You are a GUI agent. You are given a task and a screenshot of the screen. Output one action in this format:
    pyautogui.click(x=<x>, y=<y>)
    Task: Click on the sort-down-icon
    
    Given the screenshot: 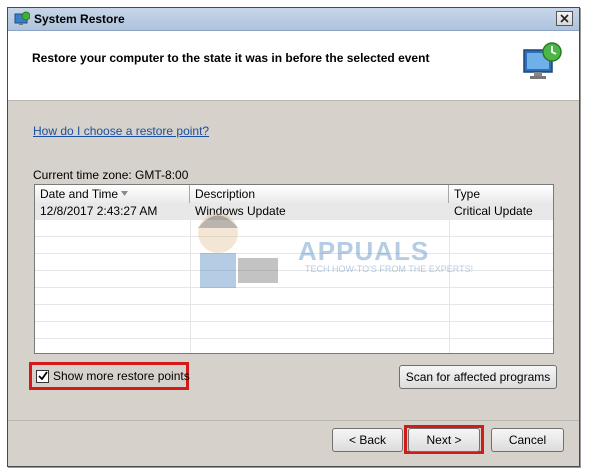 What is the action you would take?
    pyautogui.click(x=124, y=193)
    